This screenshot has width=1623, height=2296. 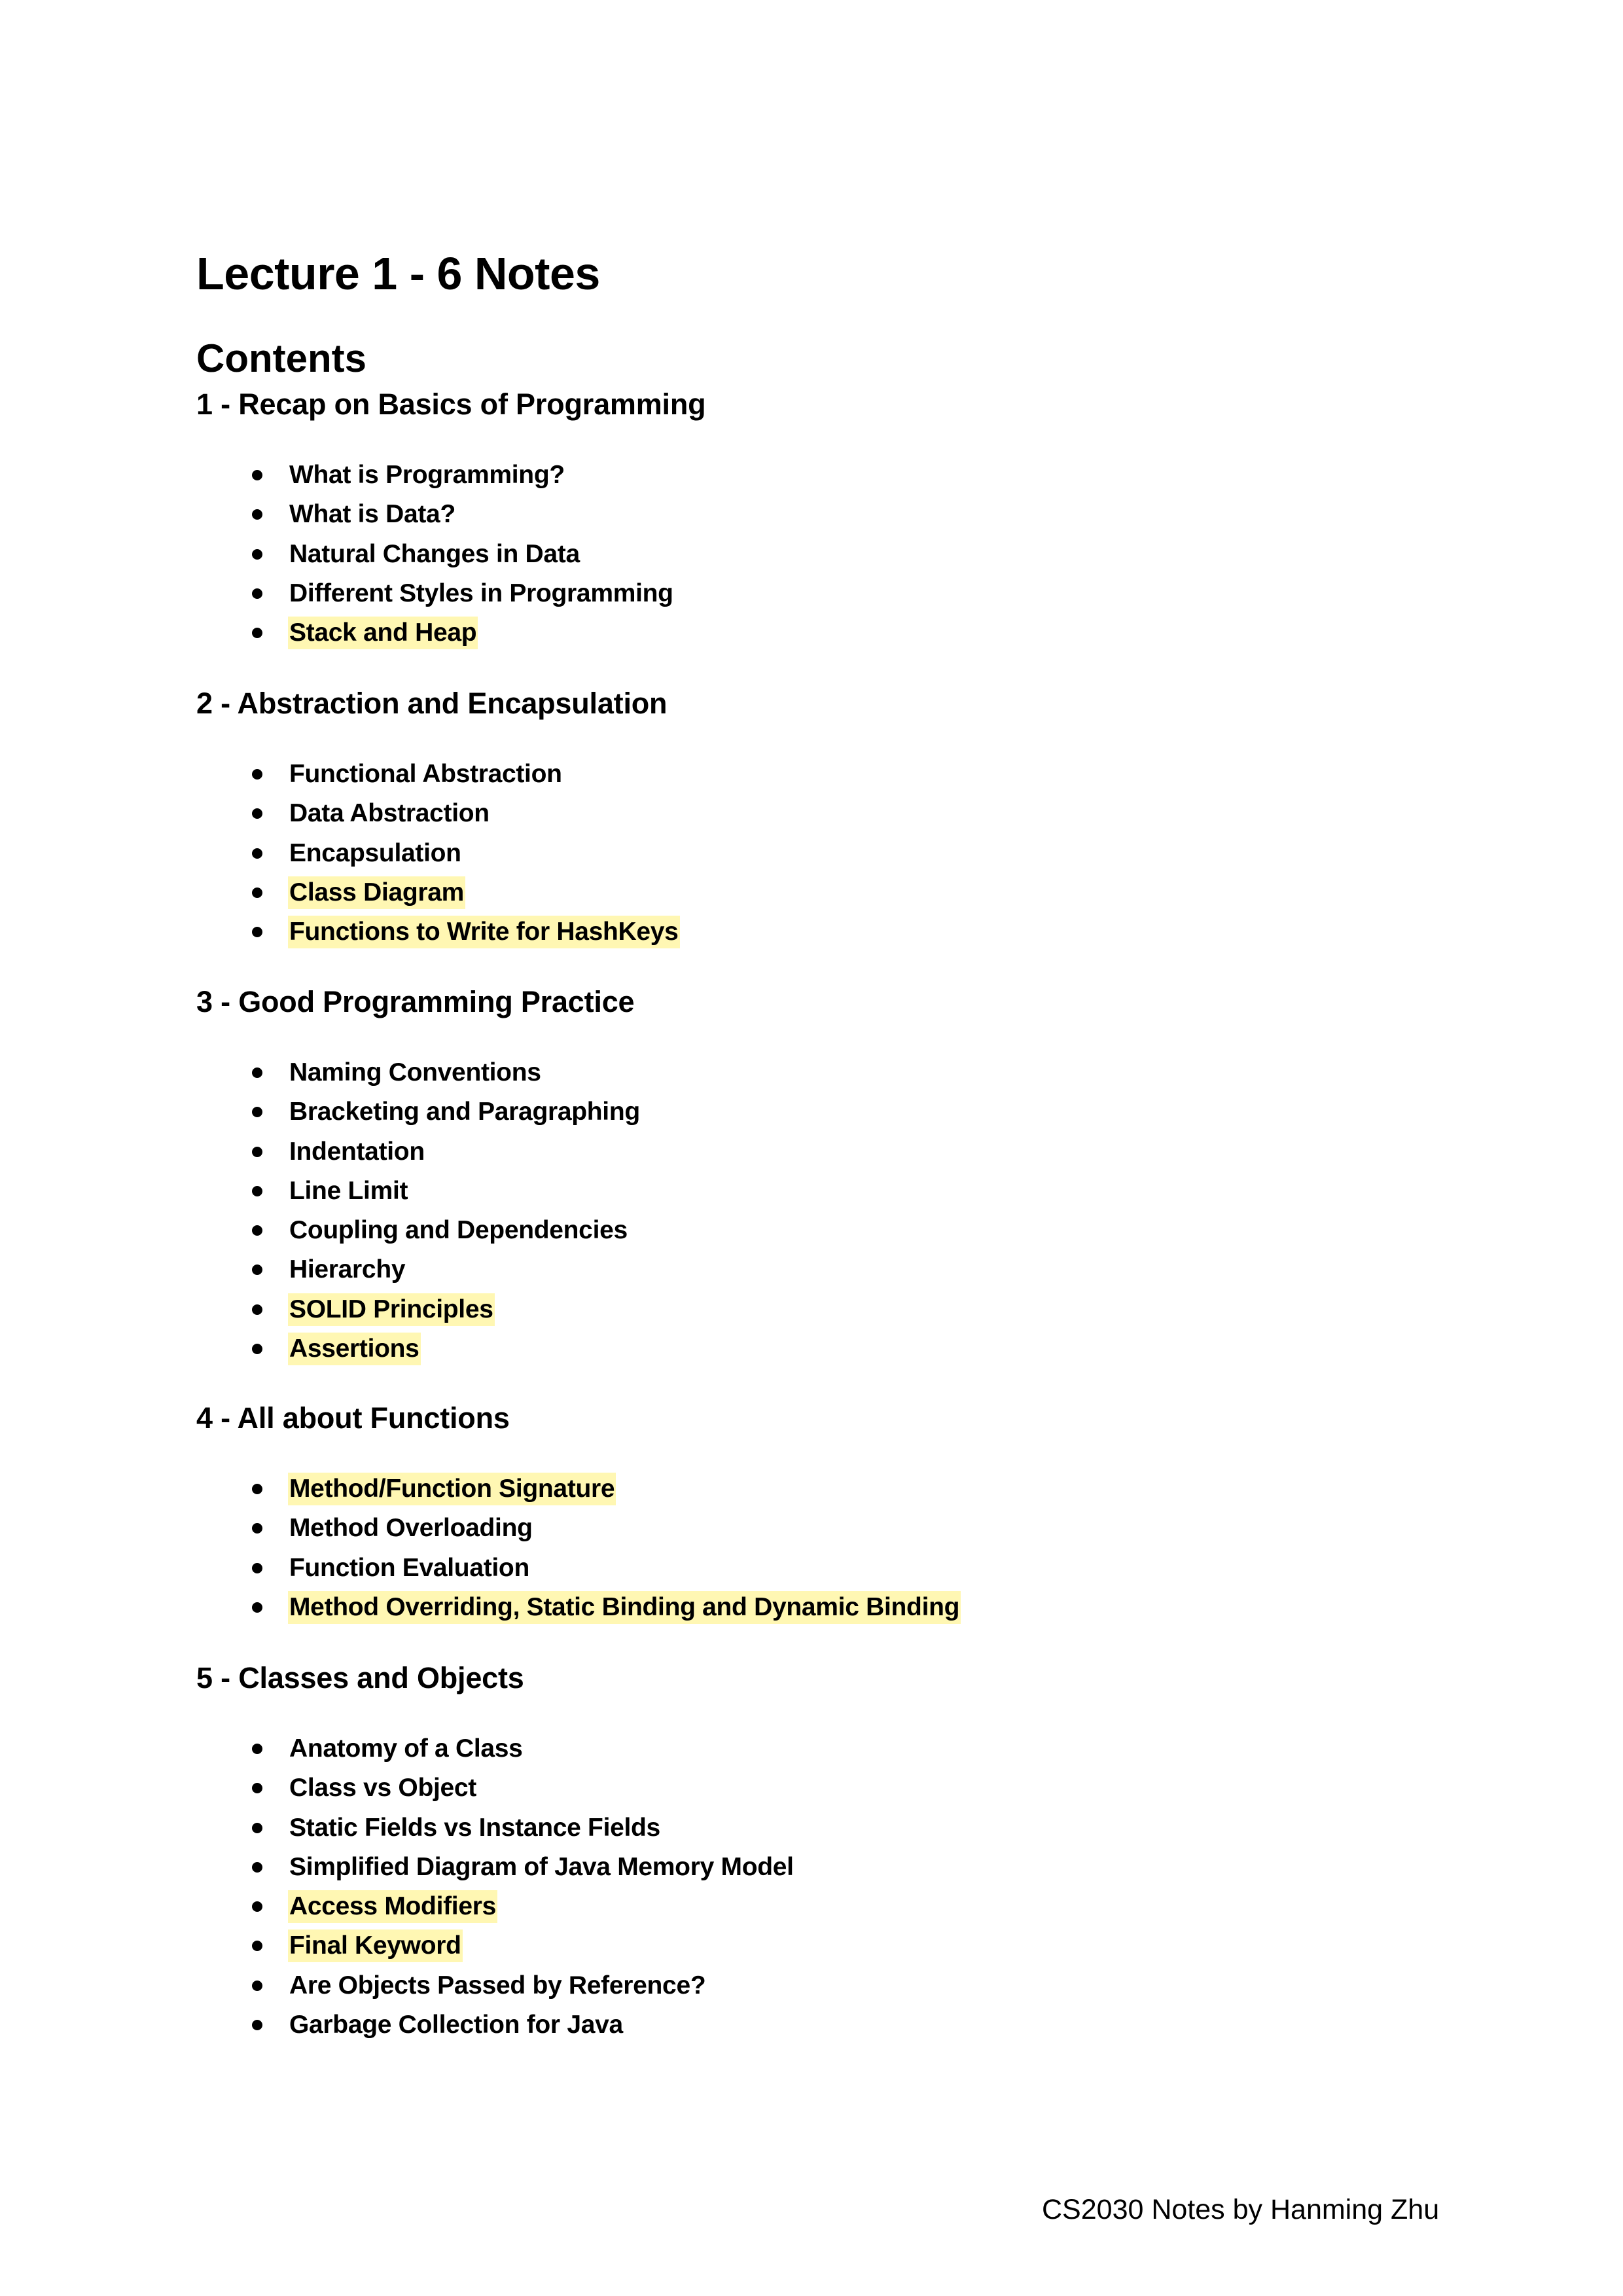 I want to click on list-item: Static Fields vs Instance Fields, so click(x=850, y=1828).